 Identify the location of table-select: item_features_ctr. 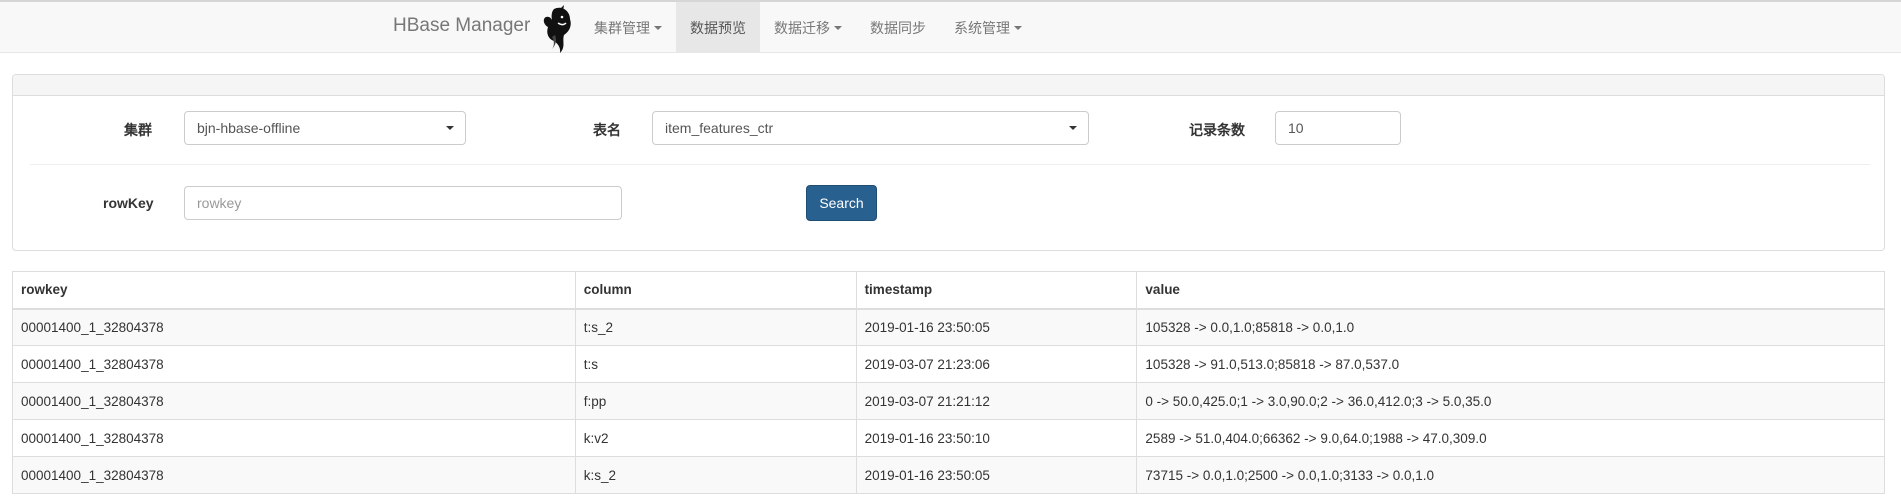
(870, 128).